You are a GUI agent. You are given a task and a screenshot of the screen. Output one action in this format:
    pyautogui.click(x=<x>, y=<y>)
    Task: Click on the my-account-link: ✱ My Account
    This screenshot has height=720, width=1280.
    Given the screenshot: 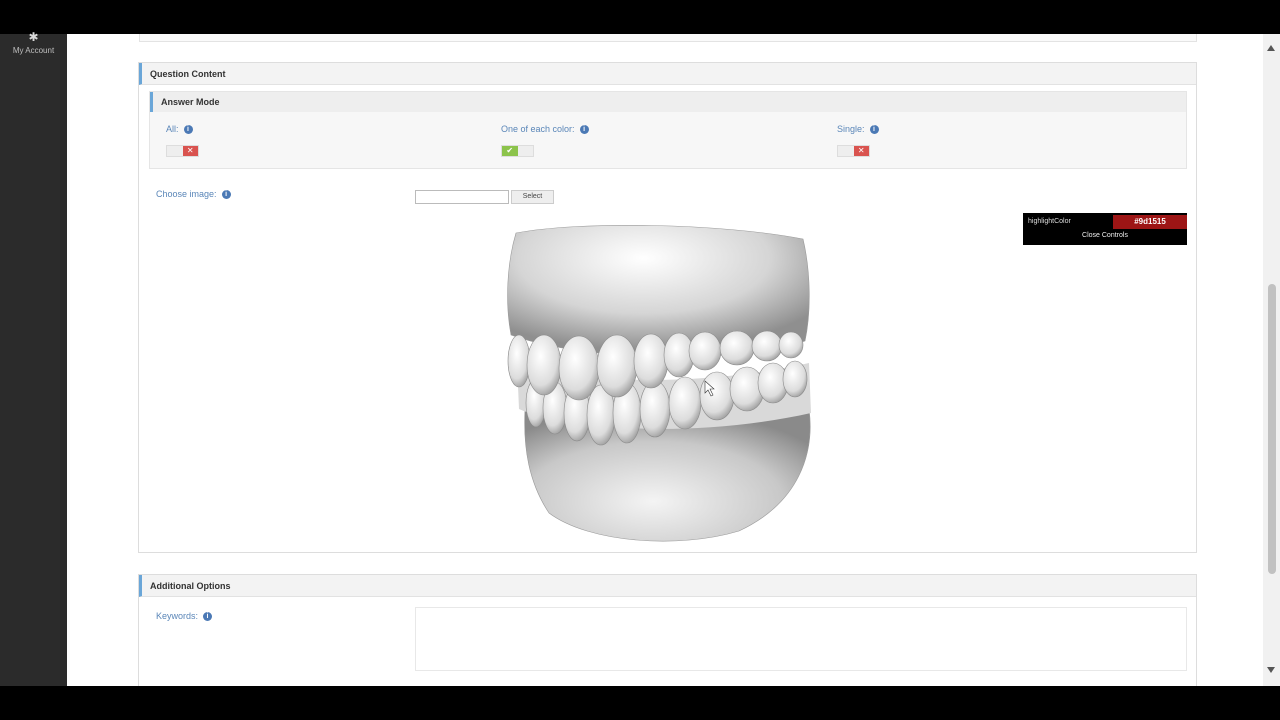 What is the action you would take?
    pyautogui.click(x=33, y=42)
    